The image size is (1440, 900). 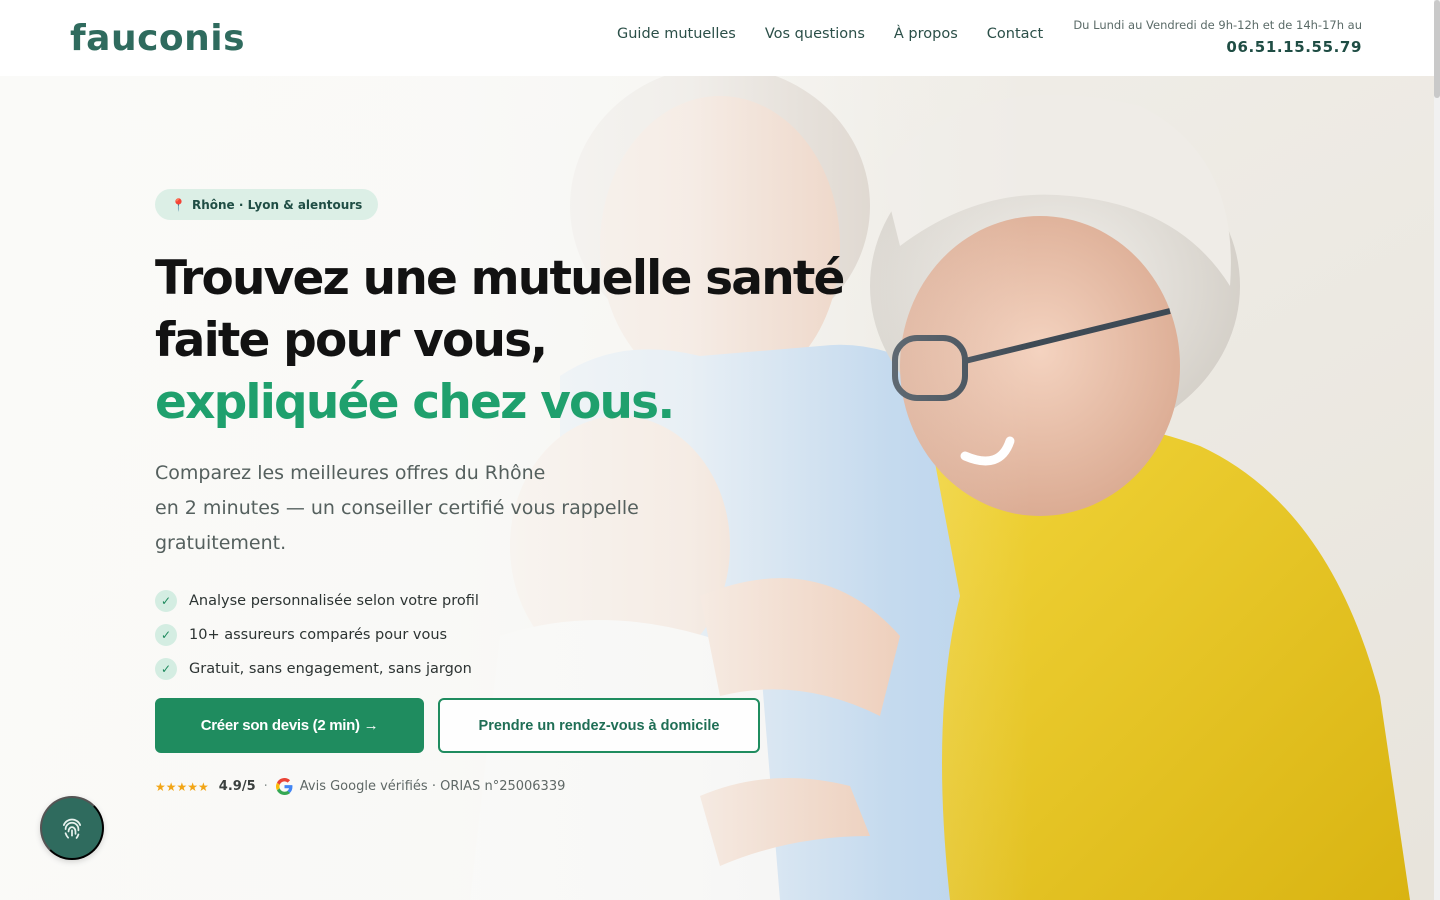 What do you see at coordinates (221, 543) in the screenshot?
I see `hero-lead-line-3: gratuitement.` at bounding box center [221, 543].